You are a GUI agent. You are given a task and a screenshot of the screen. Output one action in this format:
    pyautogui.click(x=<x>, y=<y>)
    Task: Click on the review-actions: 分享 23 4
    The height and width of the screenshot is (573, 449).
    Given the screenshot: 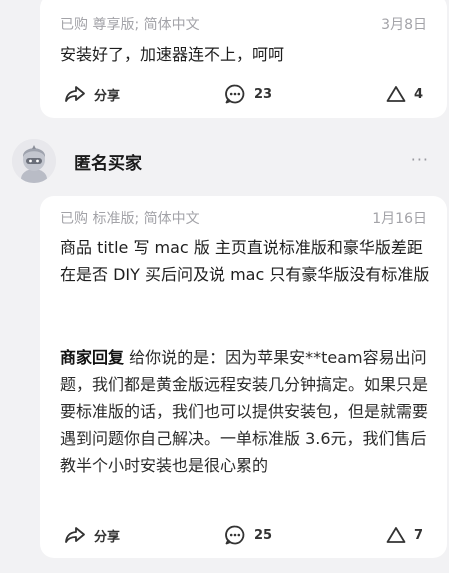 What is the action you would take?
    pyautogui.click(x=243, y=94)
    